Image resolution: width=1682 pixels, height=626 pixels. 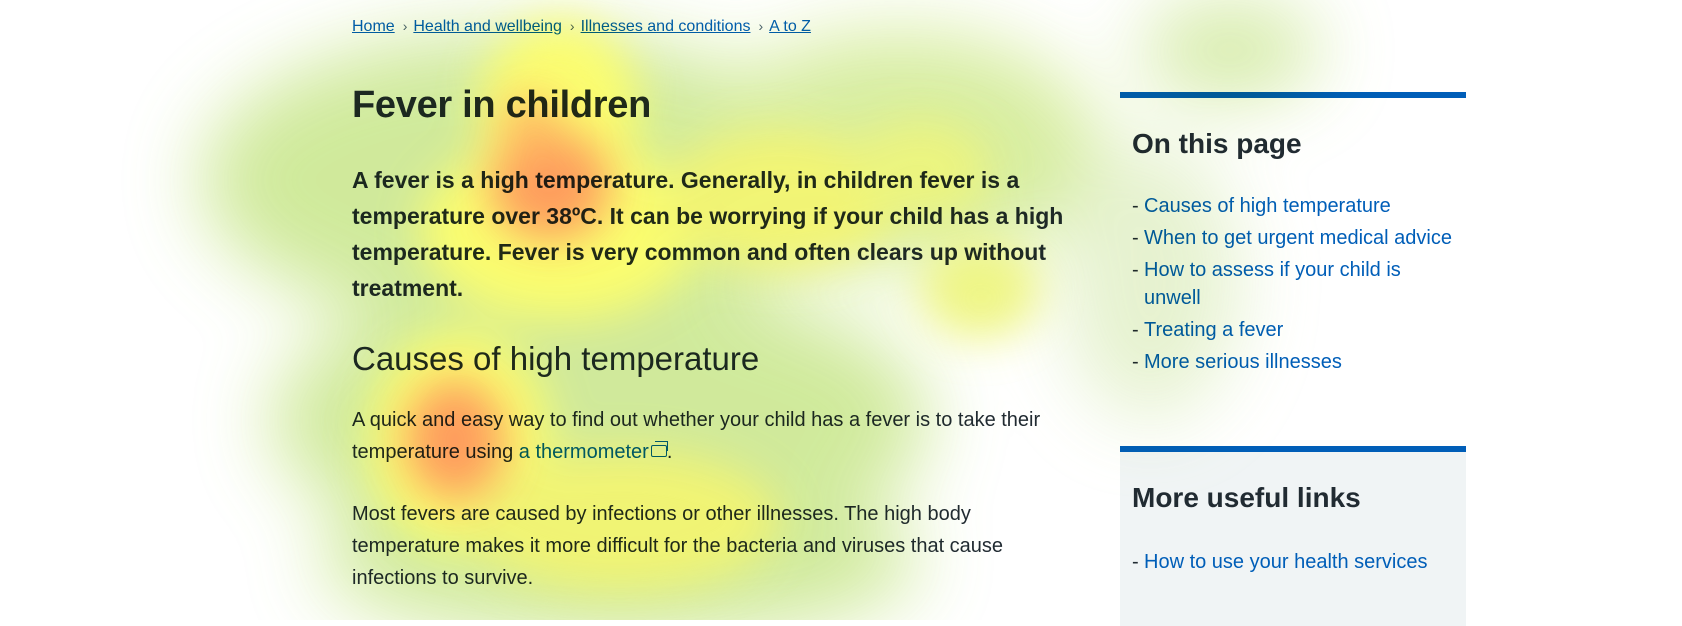 I want to click on thermometer-link: a thermometer, so click(x=593, y=452).